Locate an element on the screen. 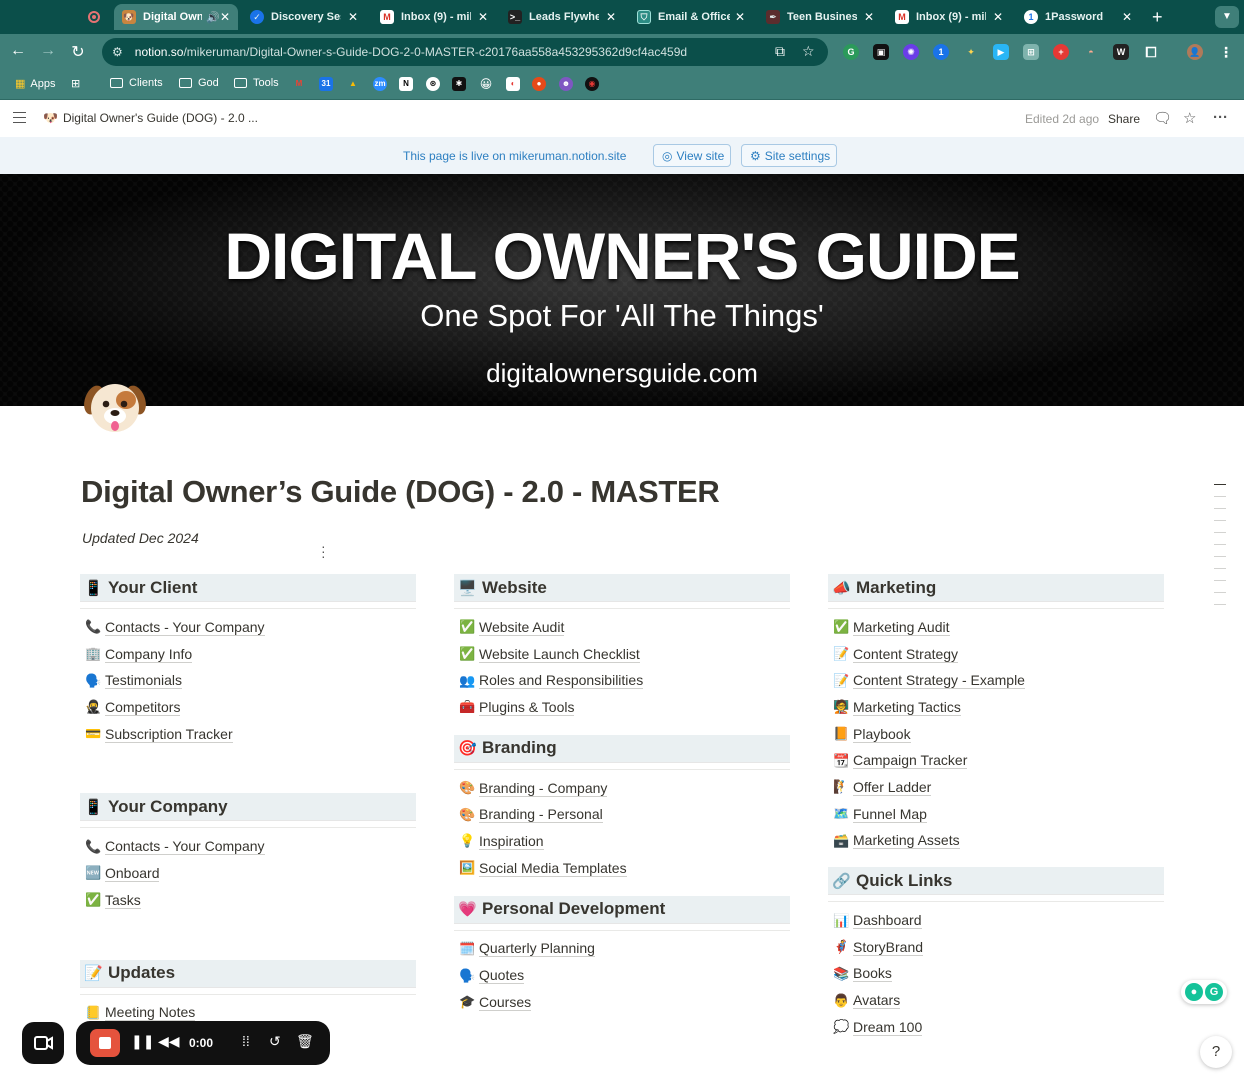 This screenshot has width=1244, height=1080. zoom-bookmark-icon: zm is located at coordinates (380, 84).